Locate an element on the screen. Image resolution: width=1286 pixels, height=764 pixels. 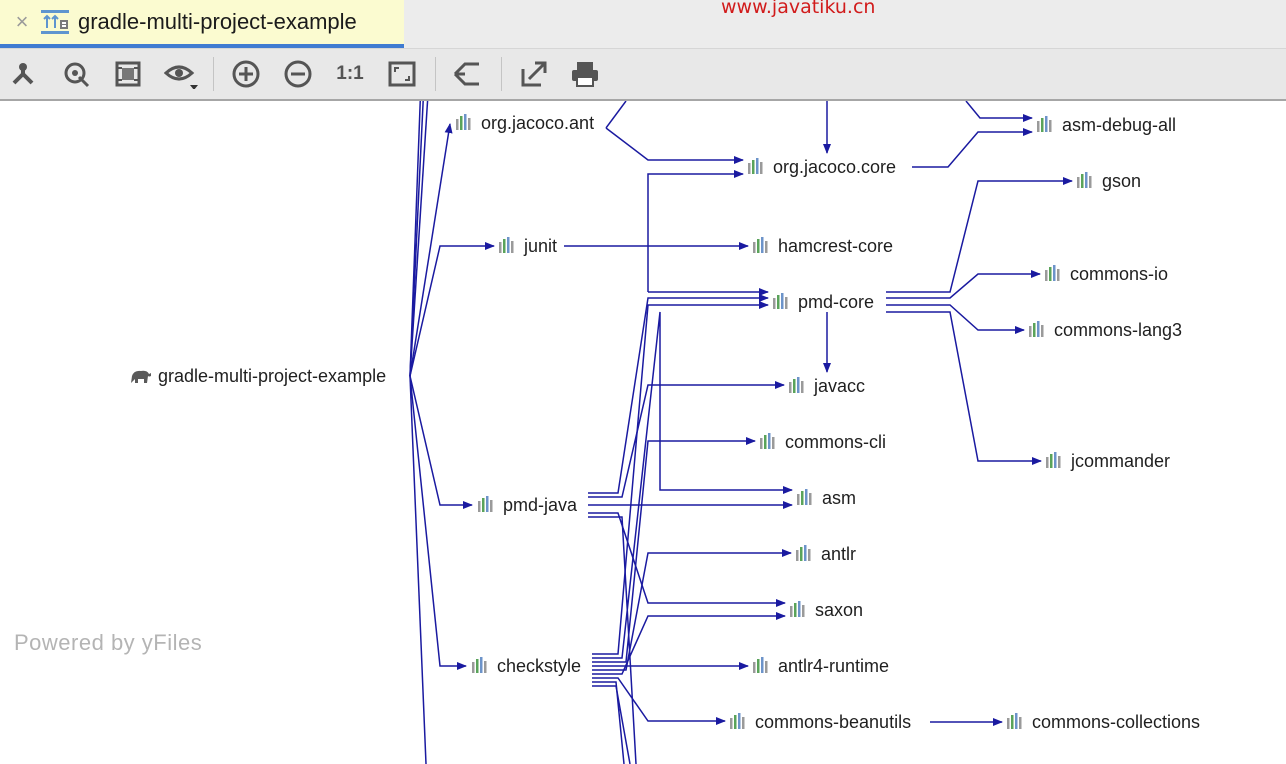
graph-node-checkstyle: checkstyle is located at coordinates (526, 666).